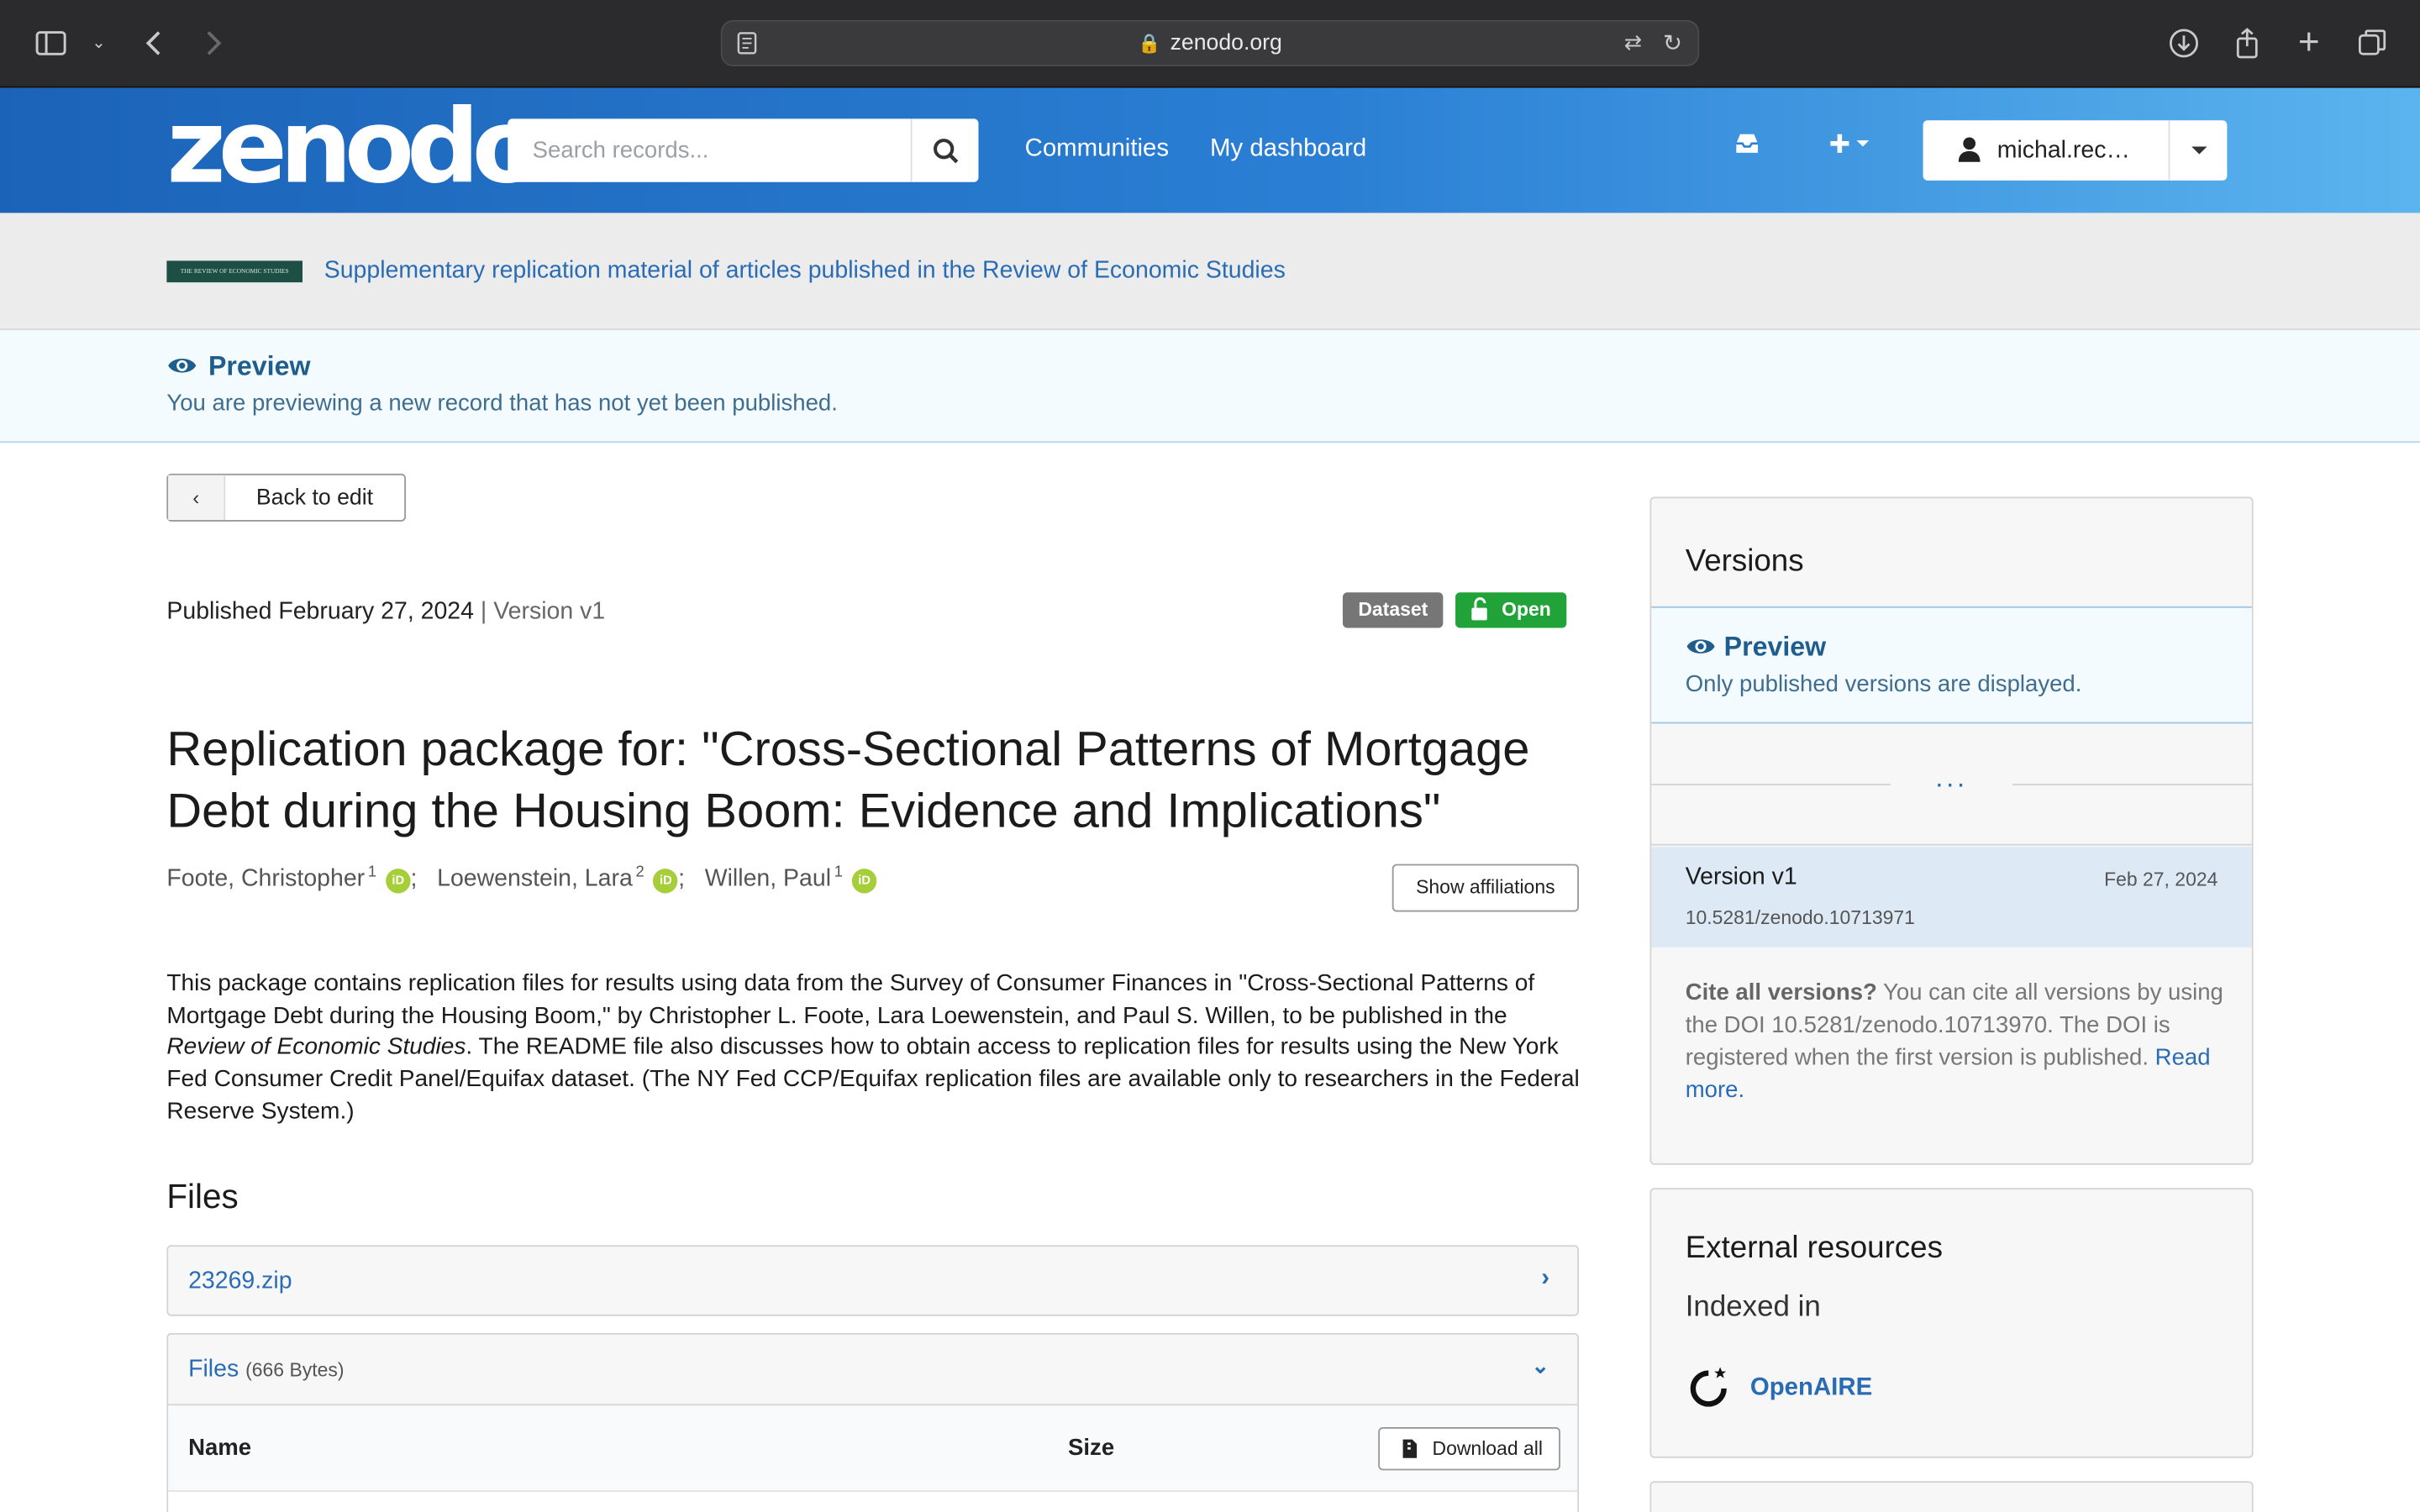  I want to click on files-table-body, so click(873, 1502).